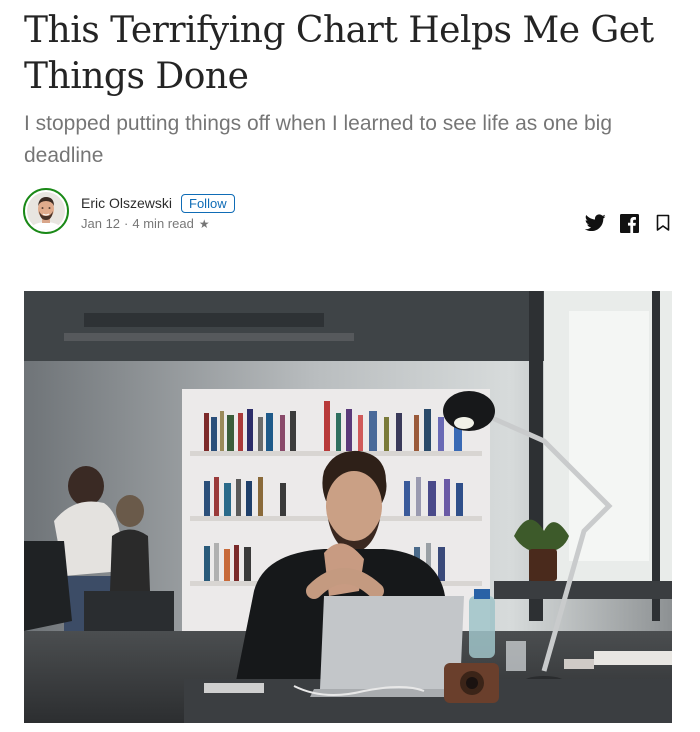 This screenshot has width=700, height=732. I want to click on share-bar, so click(629, 223).